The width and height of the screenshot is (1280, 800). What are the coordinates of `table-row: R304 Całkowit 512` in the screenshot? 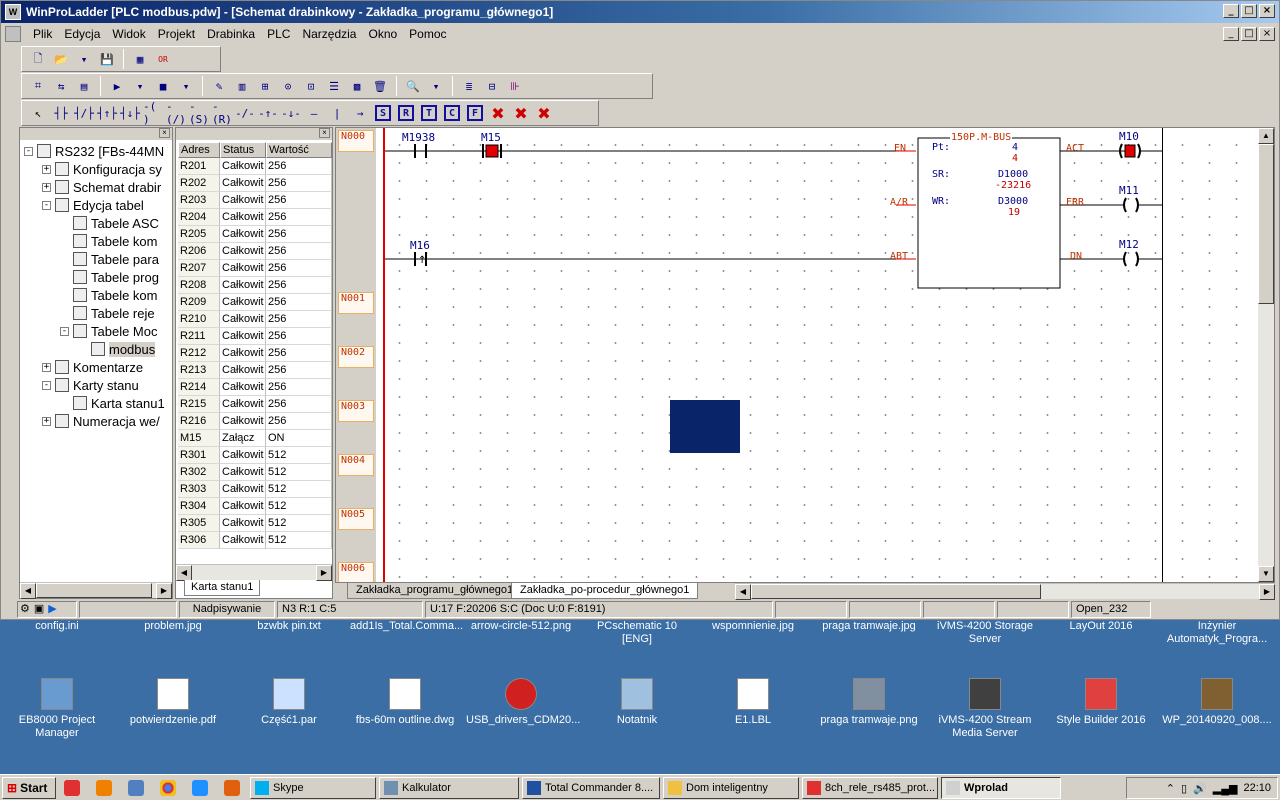 It's located at (255, 506).